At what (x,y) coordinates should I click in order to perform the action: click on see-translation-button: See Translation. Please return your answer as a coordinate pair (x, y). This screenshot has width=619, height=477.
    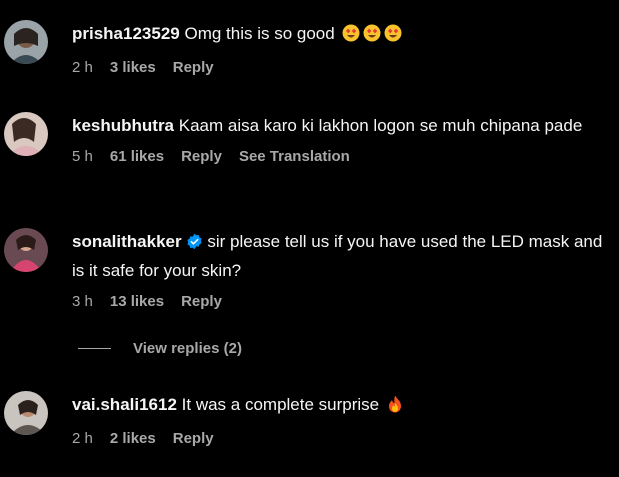
    Looking at the image, I should click on (294, 156).